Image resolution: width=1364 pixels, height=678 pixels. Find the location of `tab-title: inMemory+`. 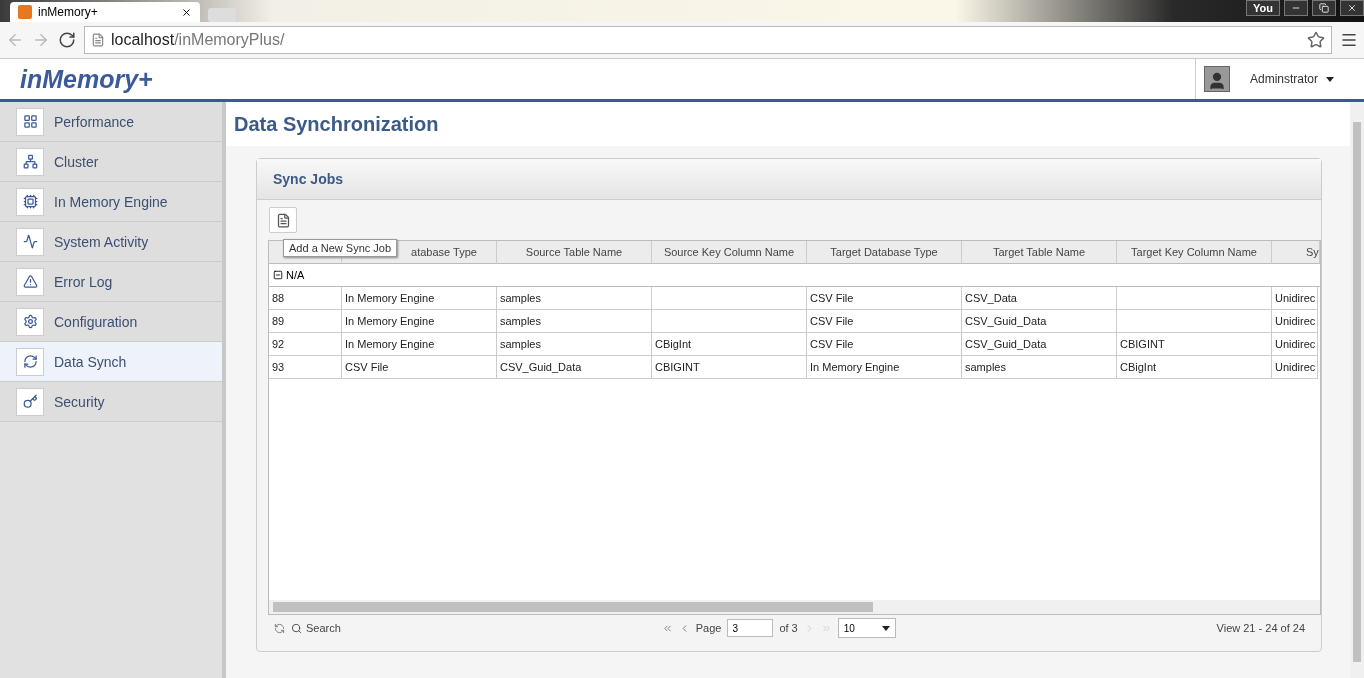

tab-title: inMemory+ is located at coordinates (68, 12).